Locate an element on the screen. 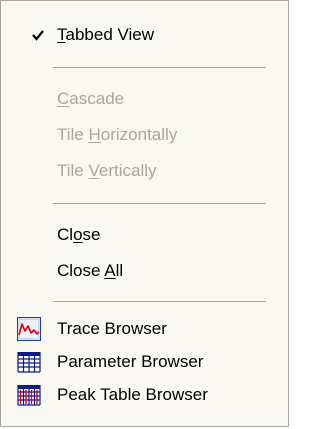  menu-item-close-all: Close All is located at coordinates (144, 271).